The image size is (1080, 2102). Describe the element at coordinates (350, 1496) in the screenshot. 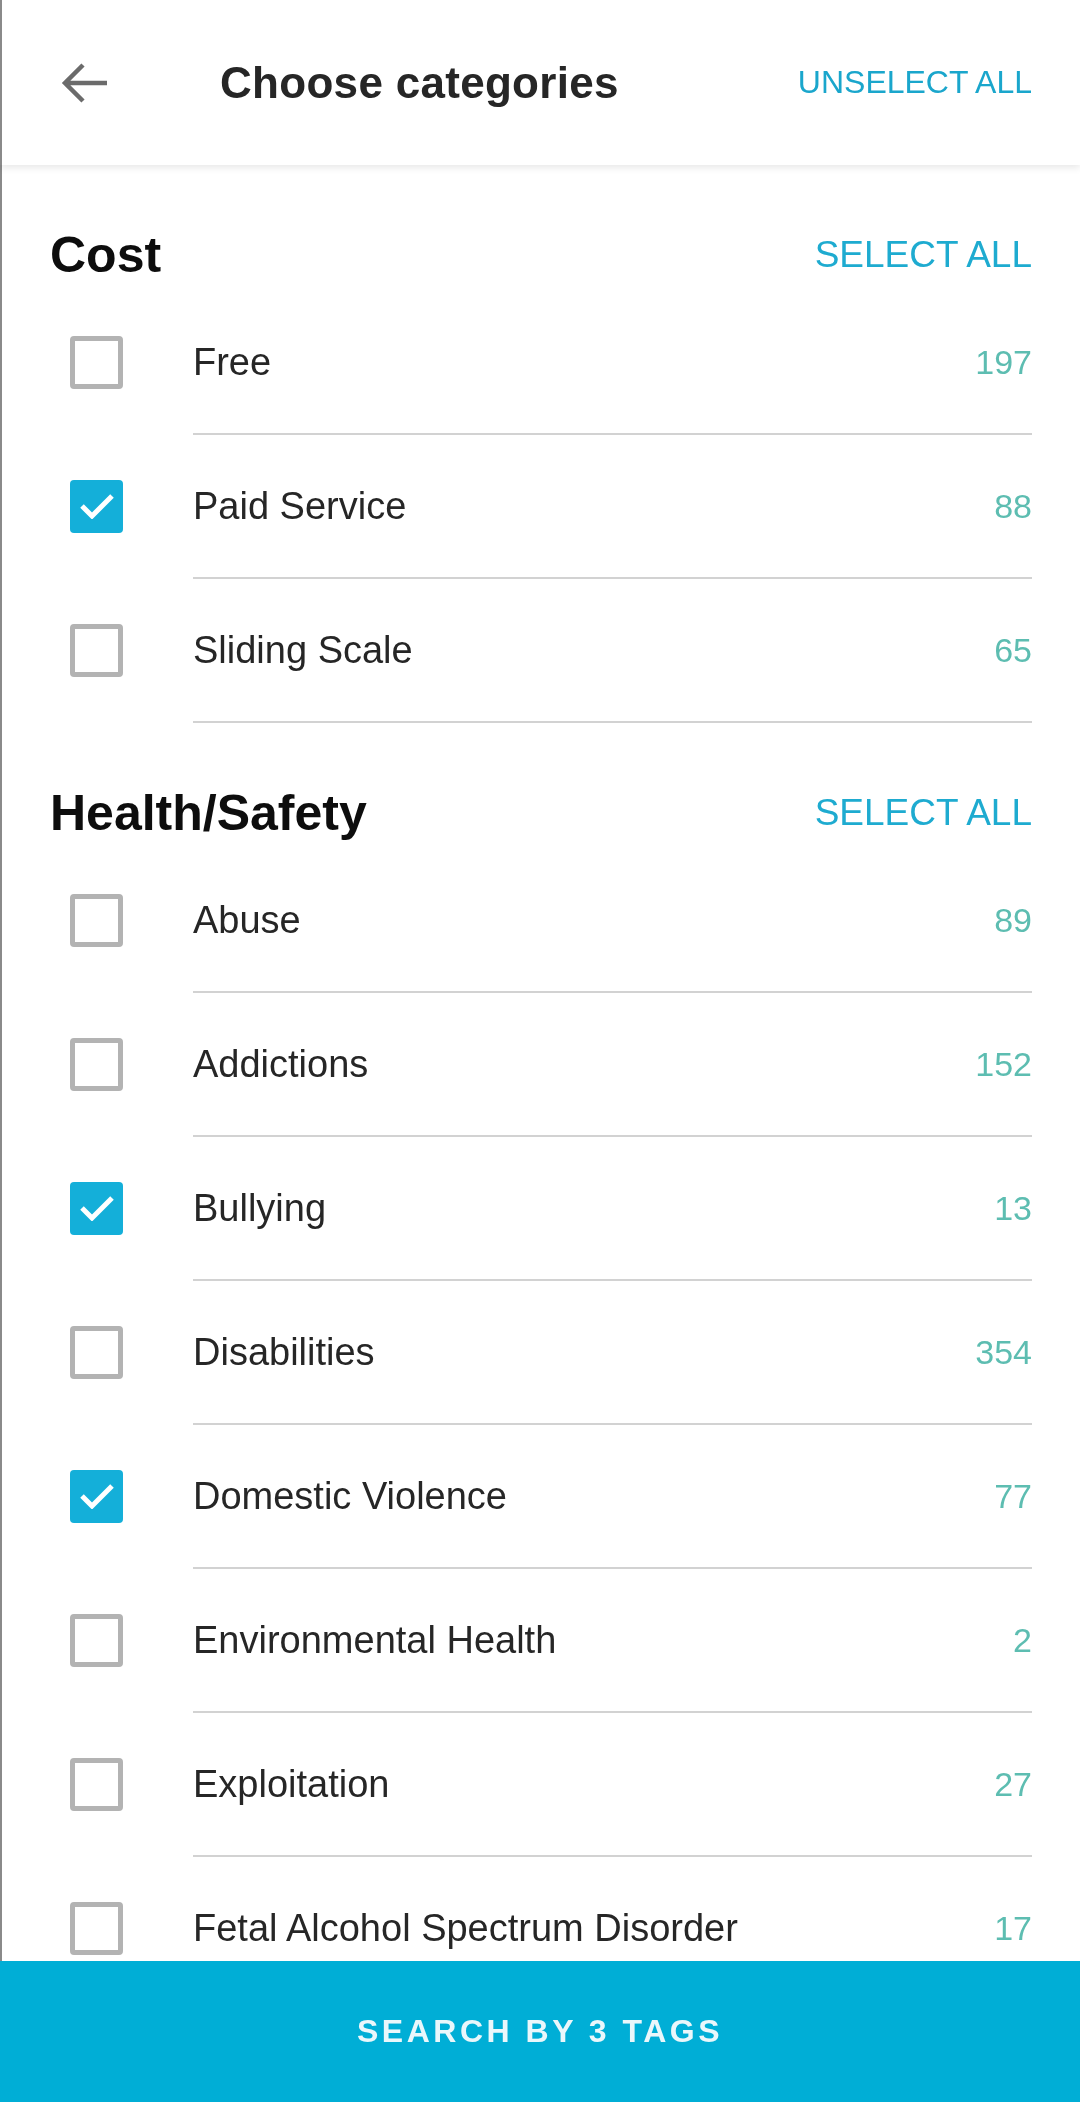

I see `category-label: Domestic Violence` at that location.